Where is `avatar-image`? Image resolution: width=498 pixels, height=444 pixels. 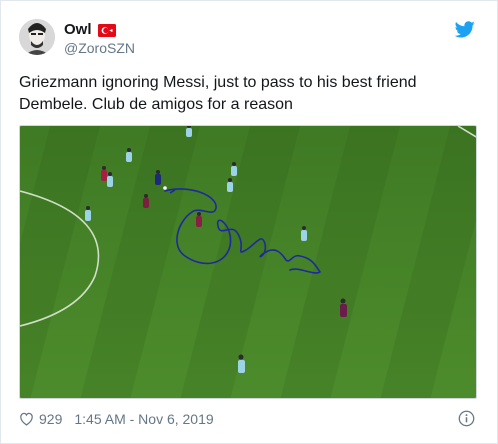 avatar-image is located at coordinates (37, 37).